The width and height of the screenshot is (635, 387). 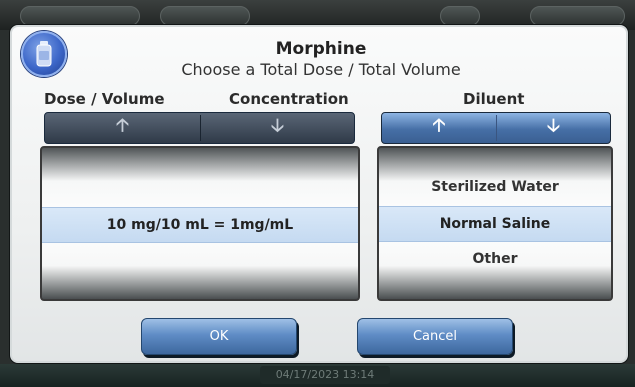 I want to click on dose-up-button: 🡡, so click(x=122, y=128).